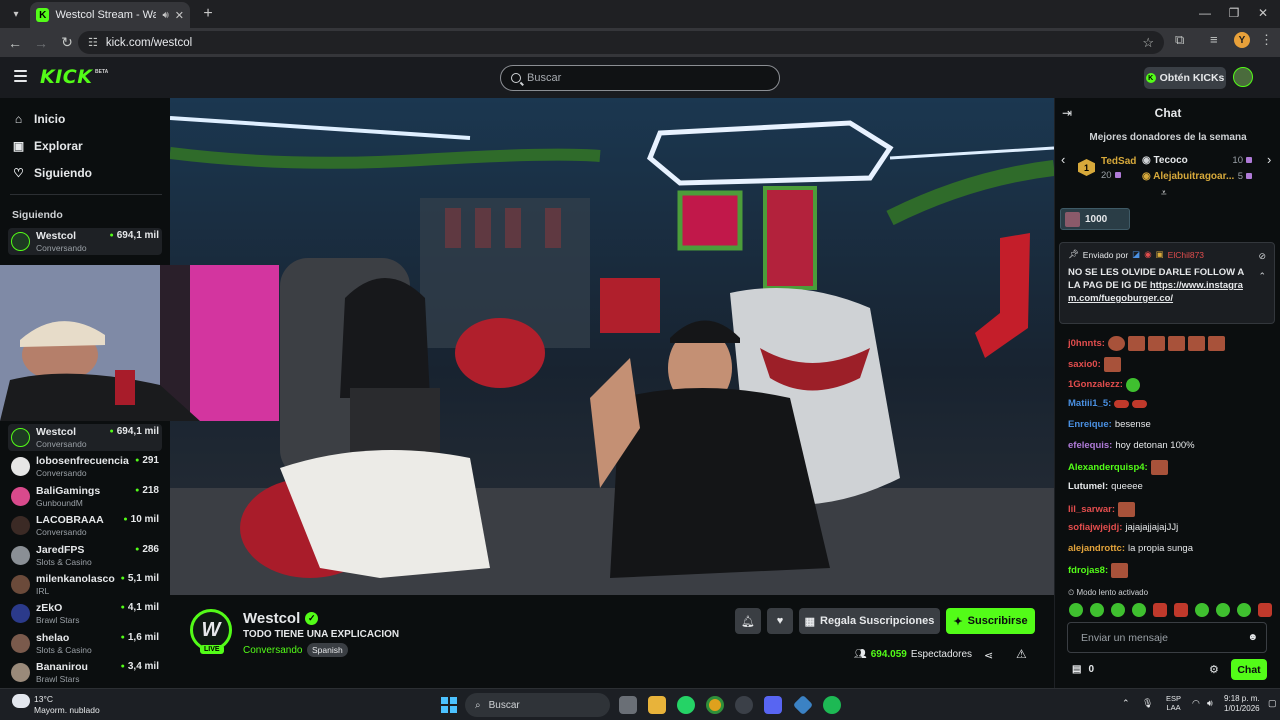 The height and width of the screenshot is (720, 1280). I want to click on chrome-icon, so click(715, 705).